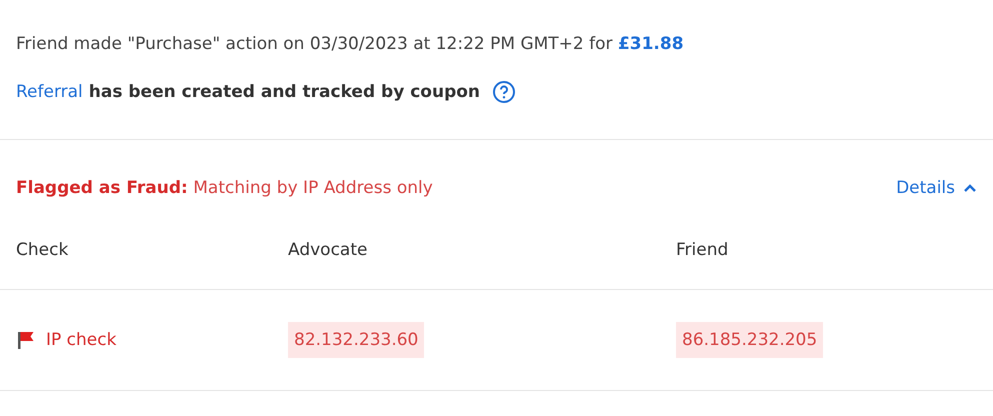  What do you see at coordinates (81, 340) in the screenshot?
I see `check-name: IP check` at bounding box center [81, 340].